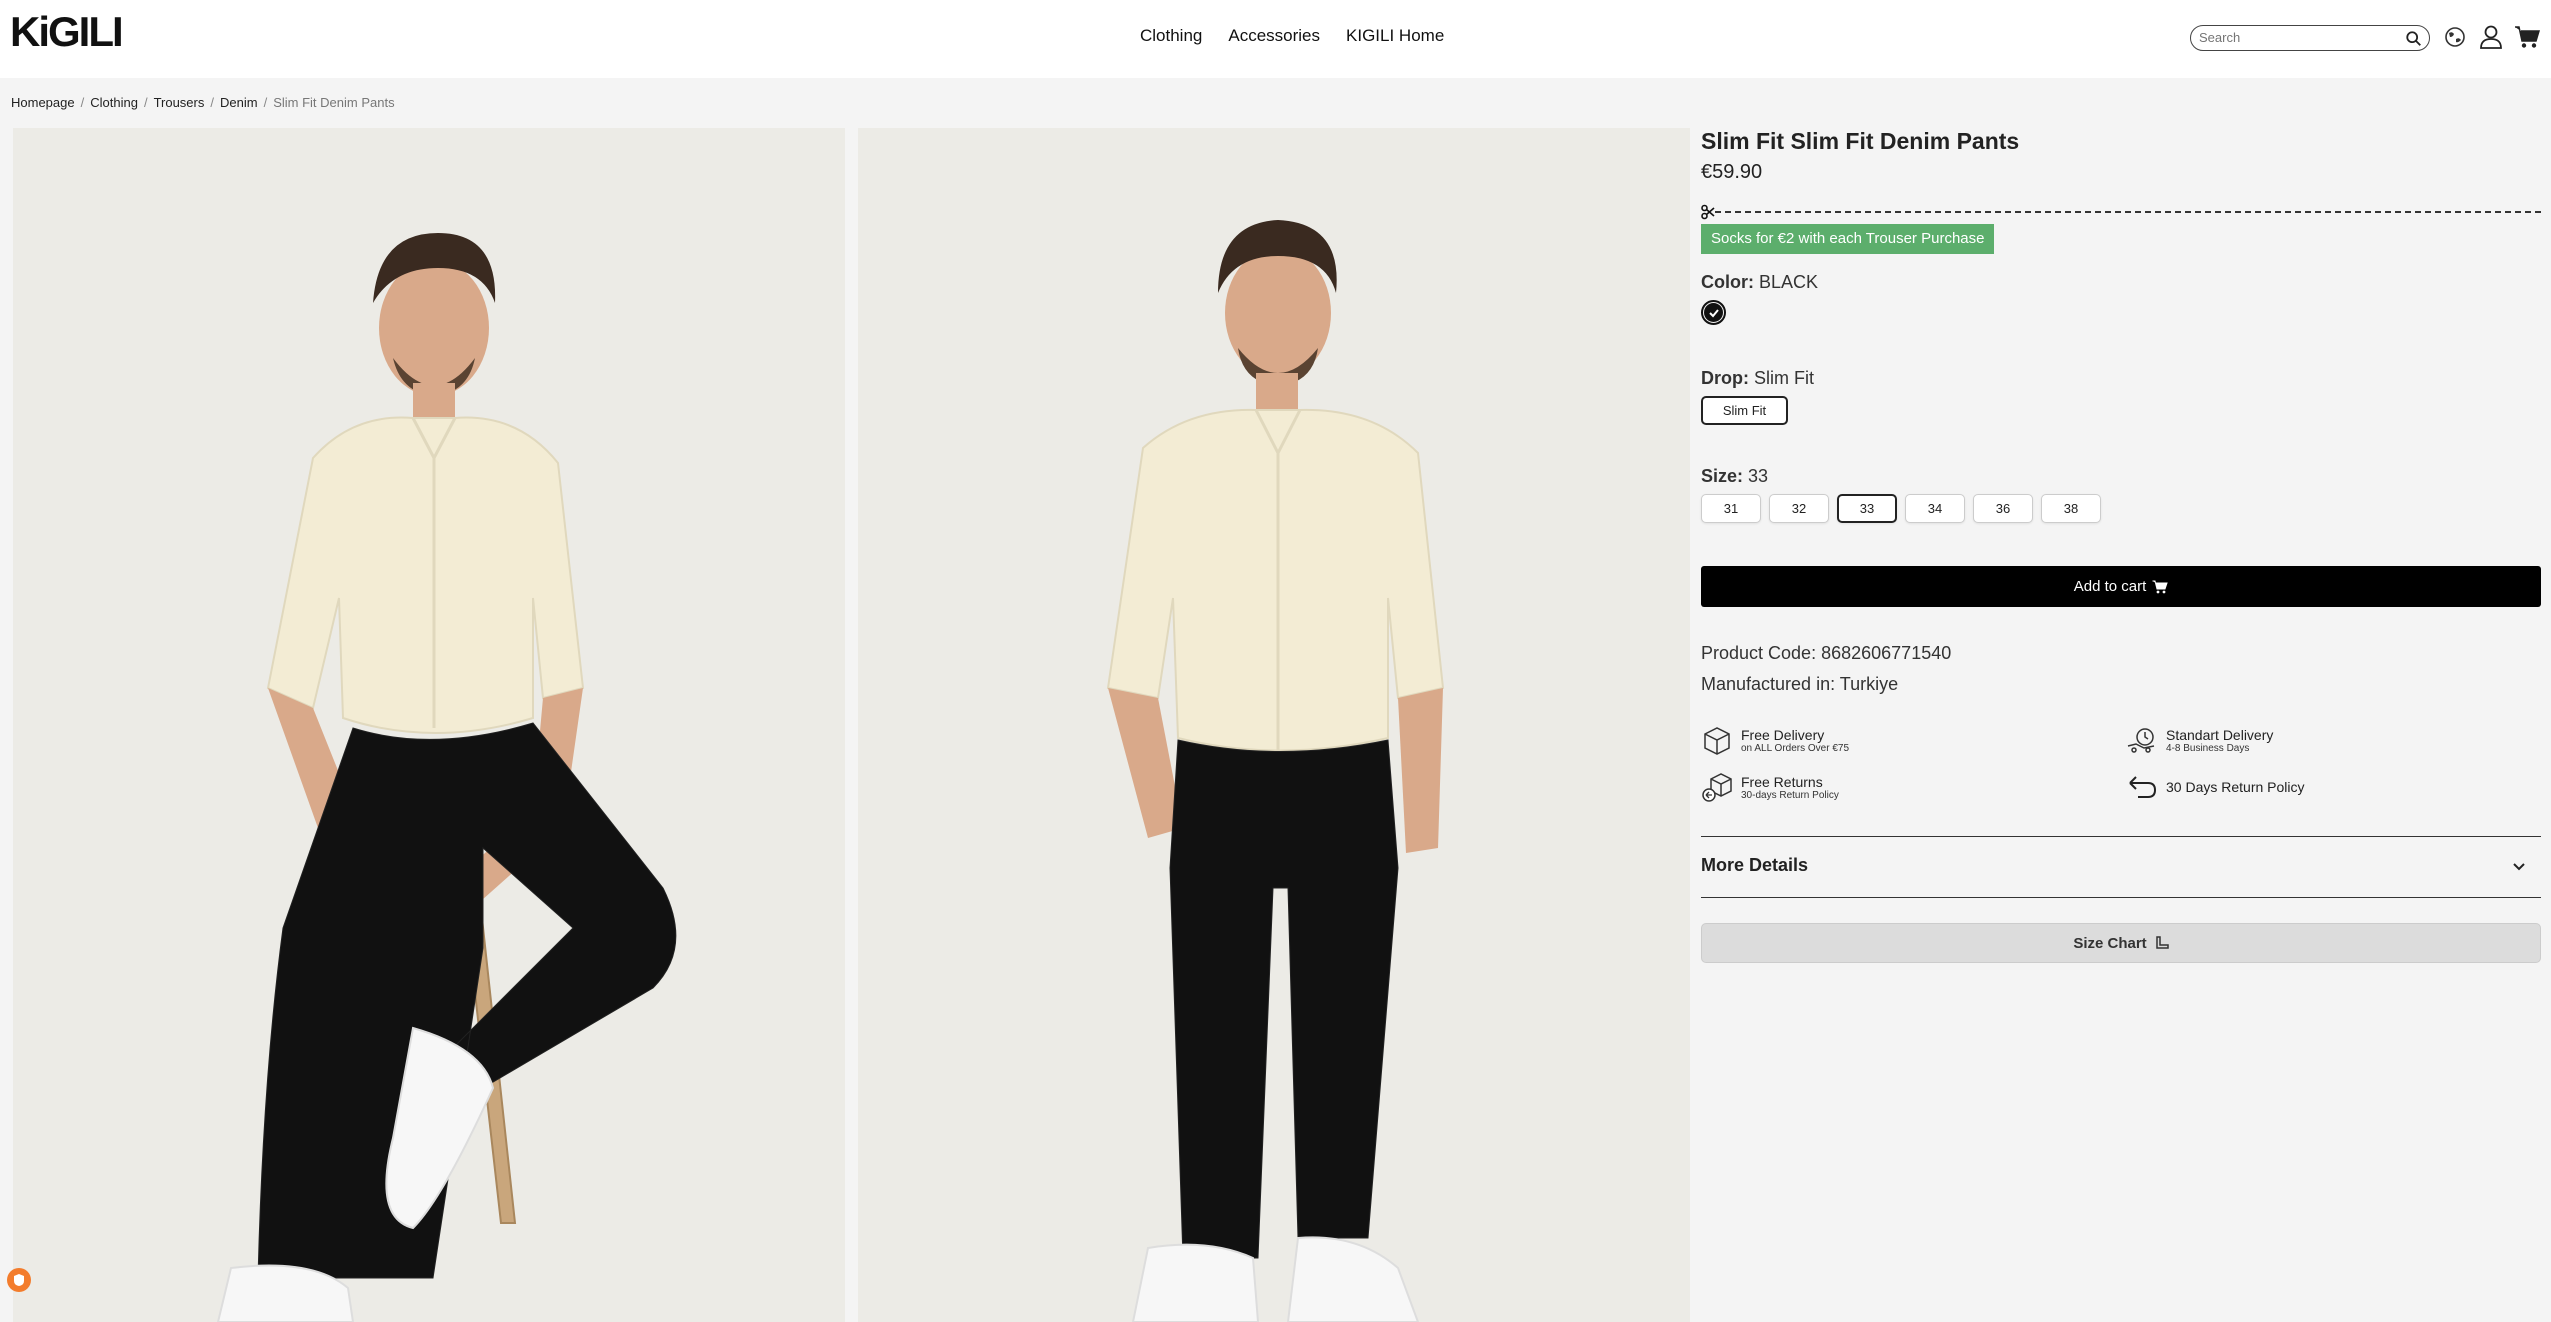 This screenshot has width=2551, height=1322. Describe the element at coordinates (1171, 36) in the screenshot. I see `nav-item-clothing: Clothing` at that location.